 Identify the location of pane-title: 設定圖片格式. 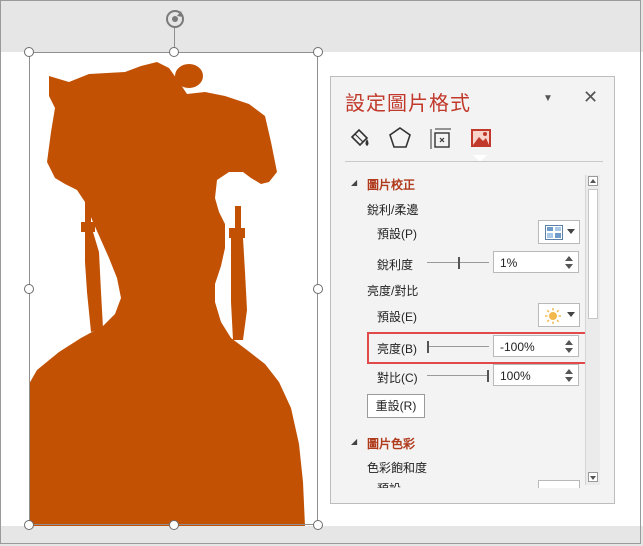
(408, 104).